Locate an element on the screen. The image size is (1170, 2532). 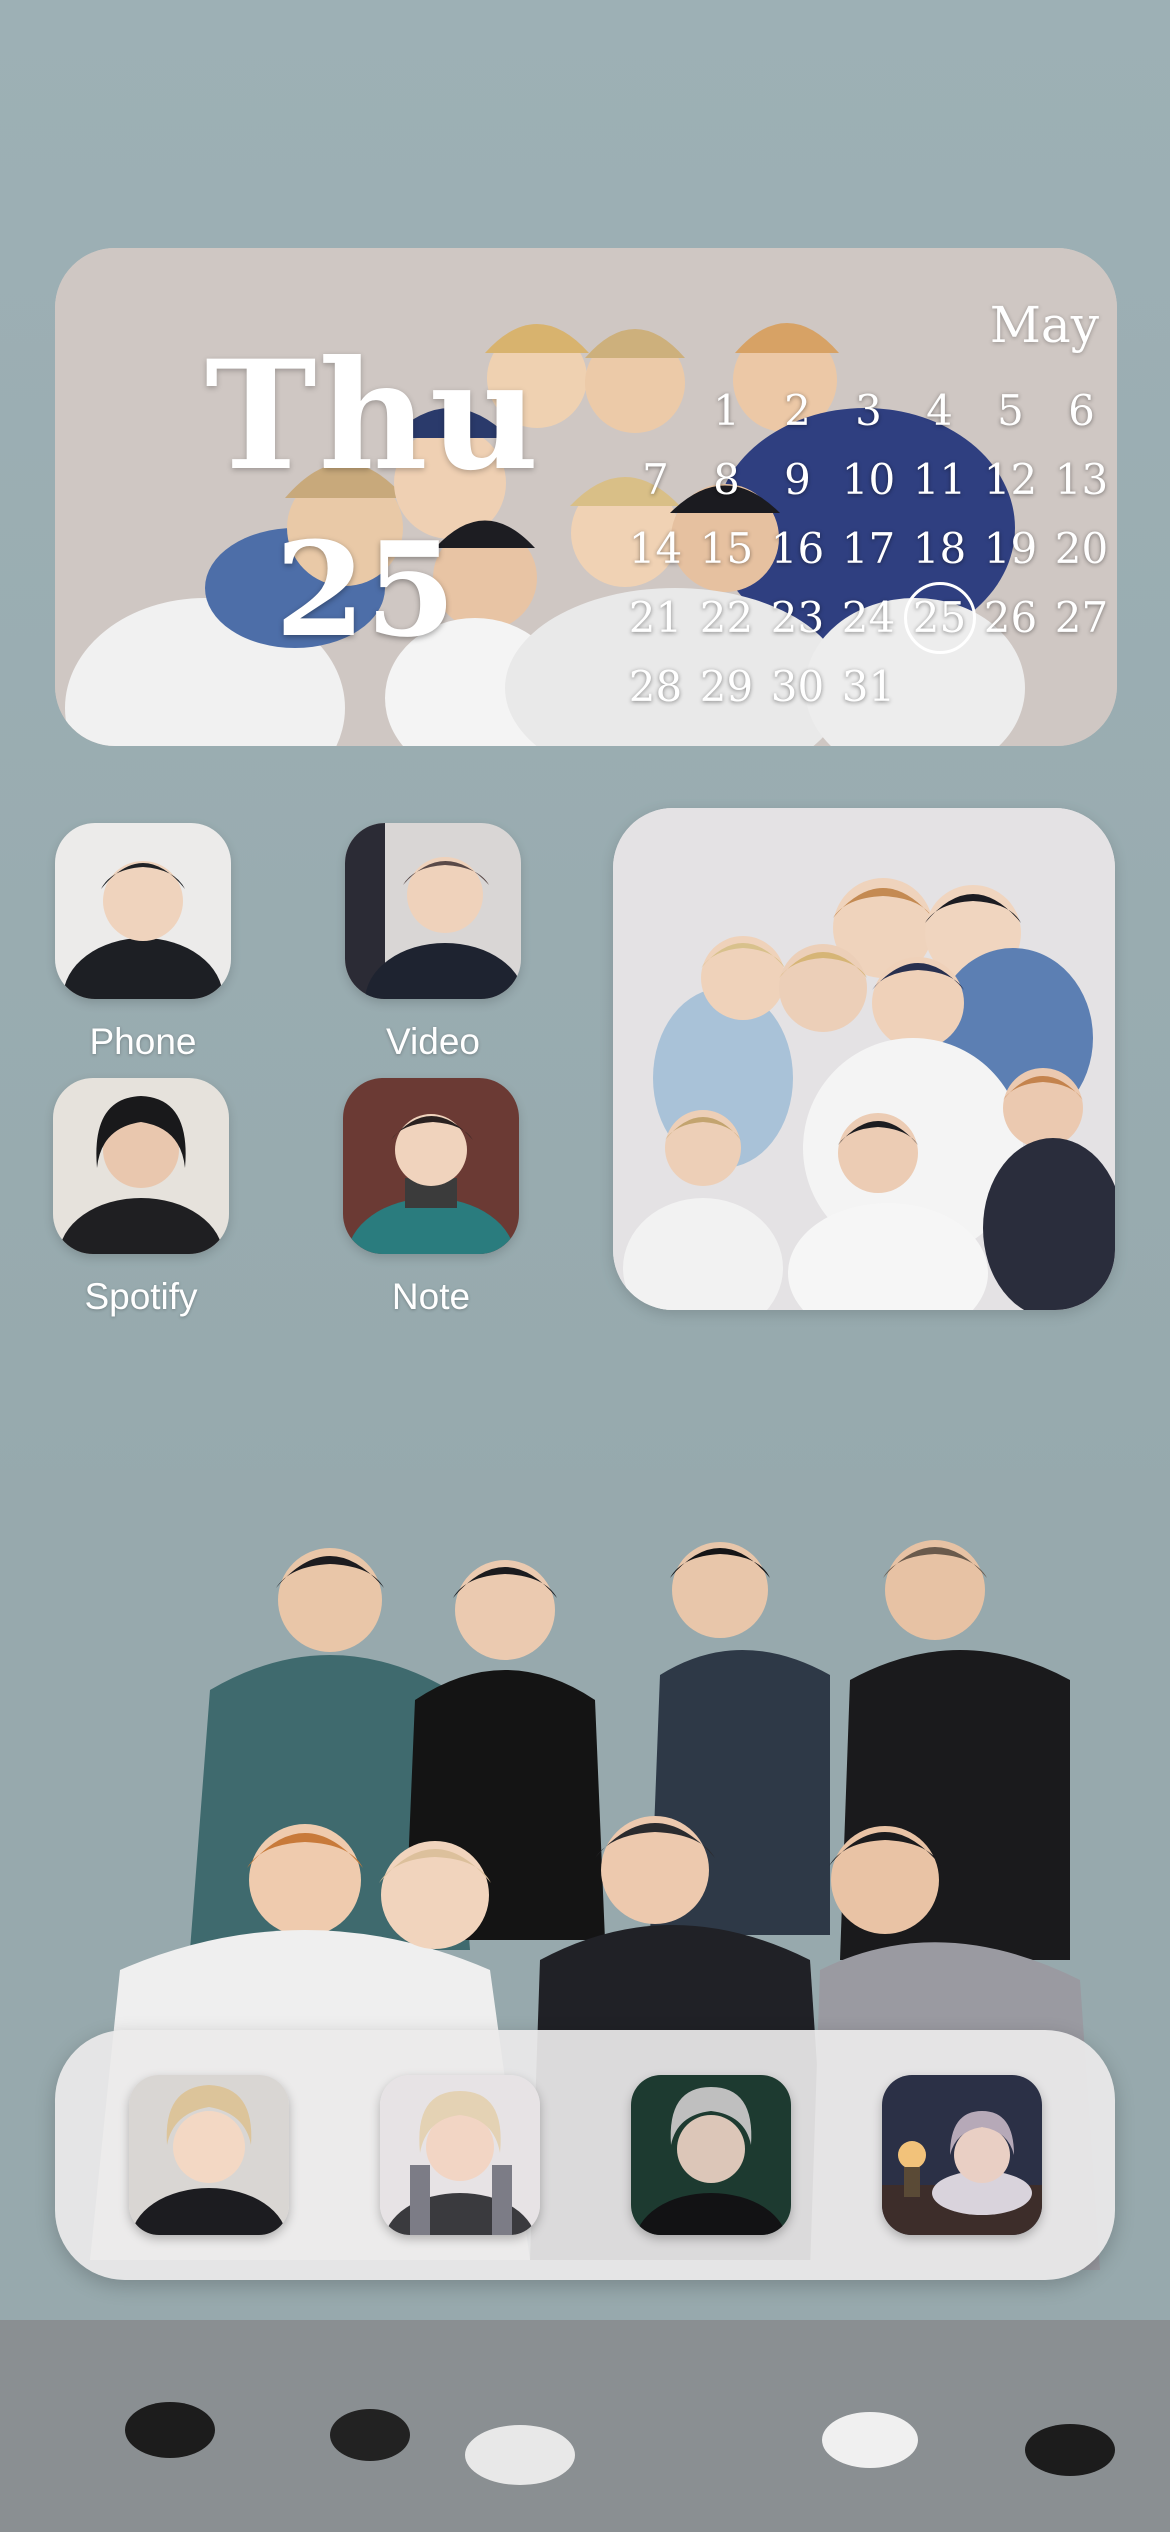
calendar-date: 14 is located at coordinates (655, 548).